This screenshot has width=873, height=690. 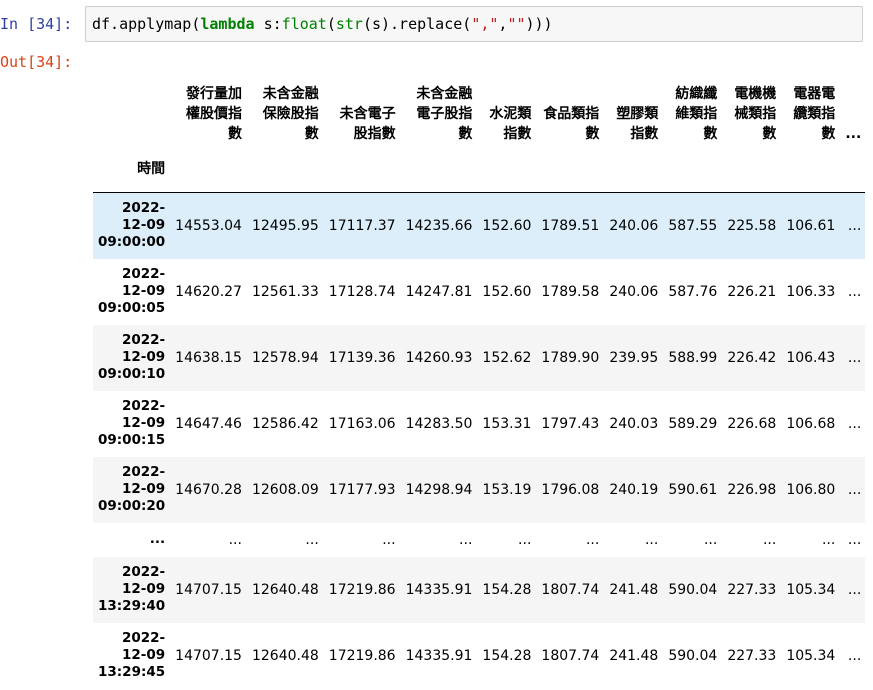 What do you see at coordinates (755, 114) in the screenshot?
I see `column-header: 電機機械類指數` at bounding box center [755, 114].